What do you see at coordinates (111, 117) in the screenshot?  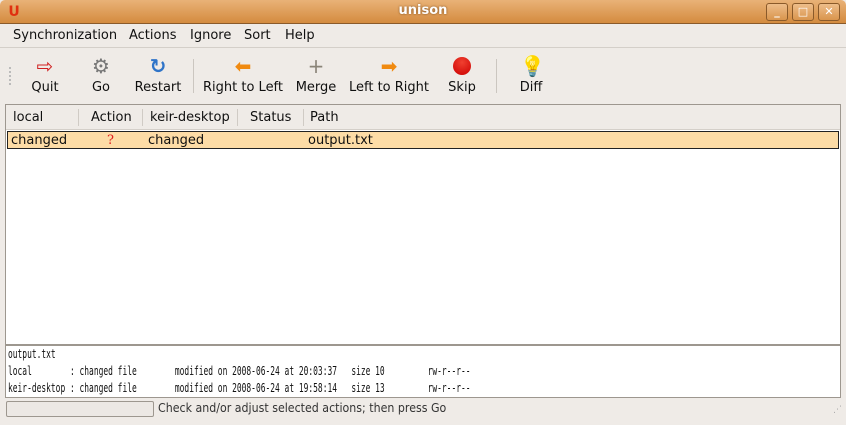 I see `column-action: Action` at bounding box center [111, 117].